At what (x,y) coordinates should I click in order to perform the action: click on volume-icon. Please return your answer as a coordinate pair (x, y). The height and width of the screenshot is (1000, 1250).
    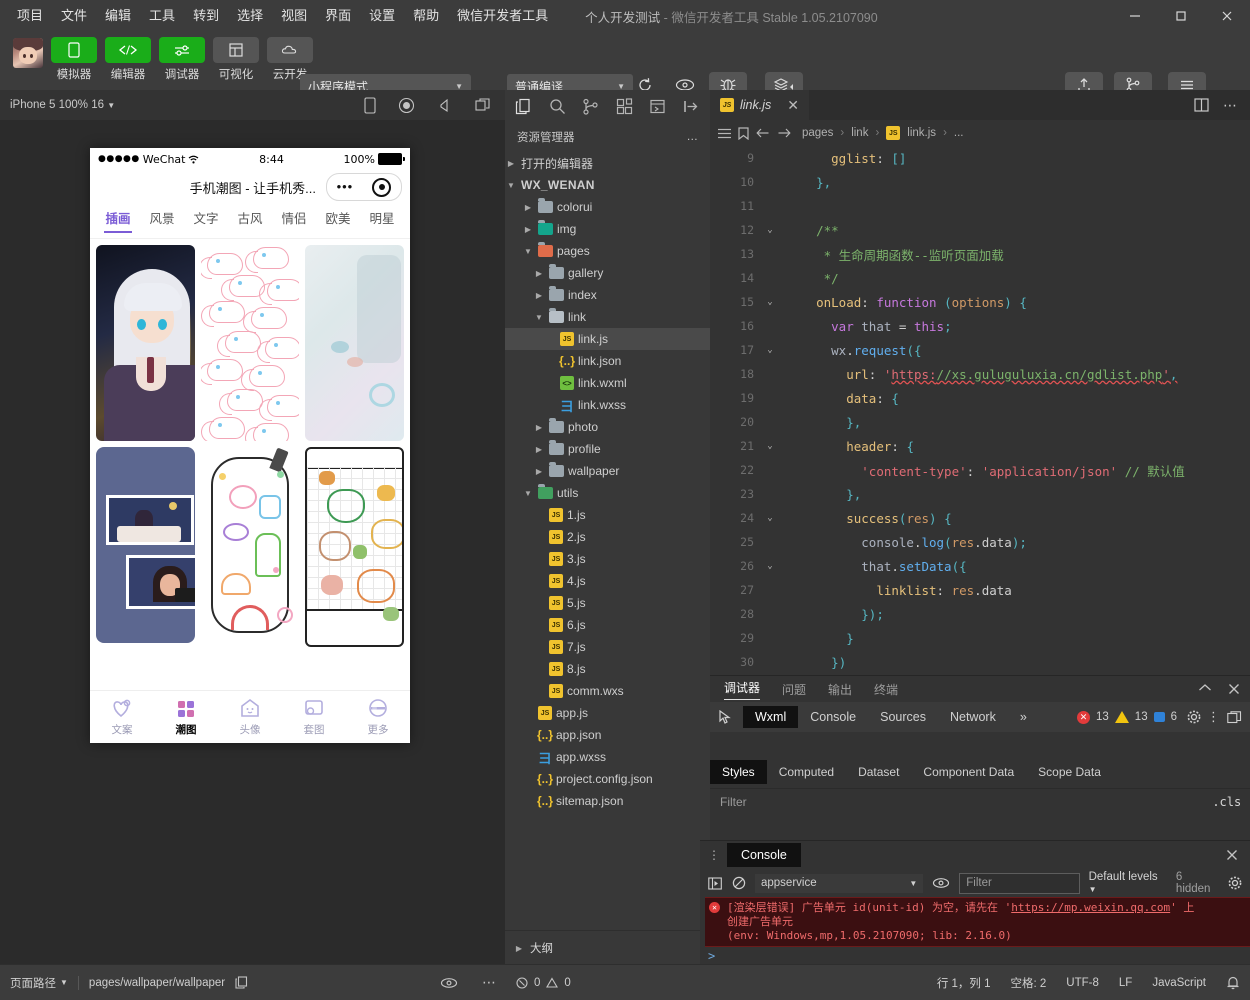
    Looking at the image, I should click on (445, 105).